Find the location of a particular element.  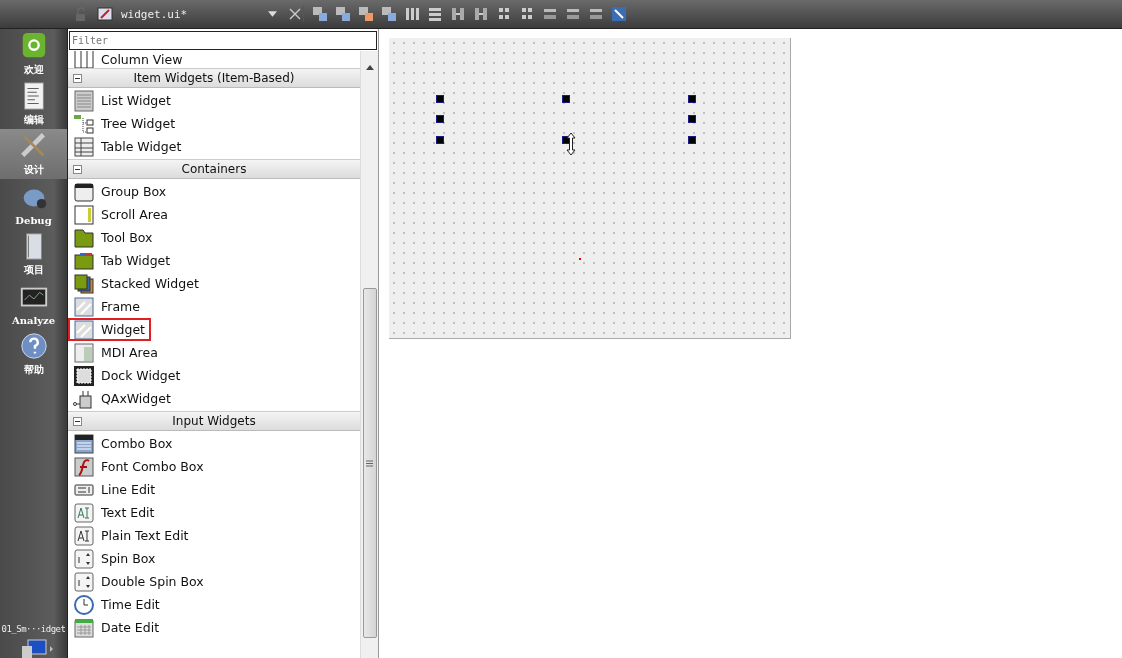

scroll-area-icon is located at coordinates (84, 214).